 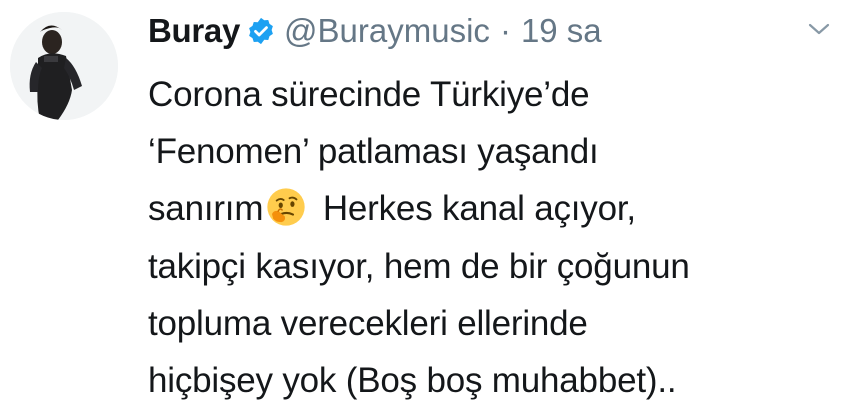 I want to click on tweet-text-segment: Herkes kanal açıyor,, so click(x=479, y=209).